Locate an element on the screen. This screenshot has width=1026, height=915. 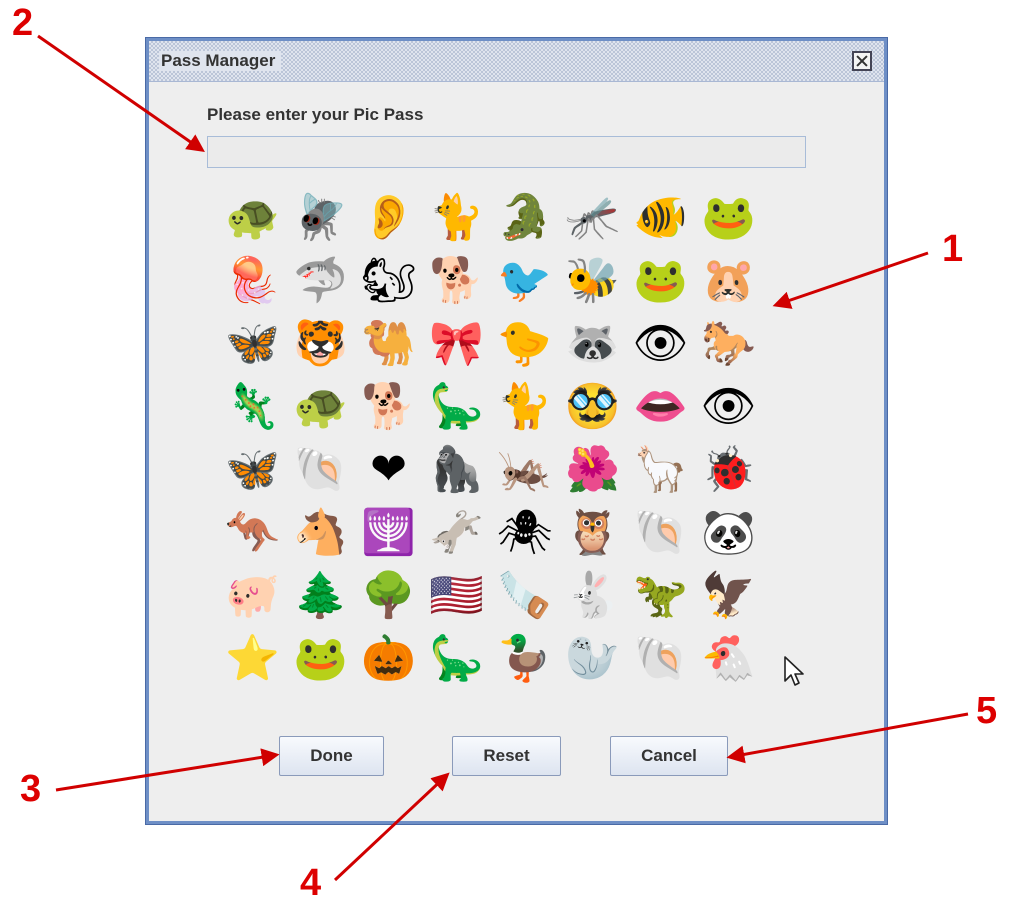
callout-5: 5 is located at coordinates (987, 711).